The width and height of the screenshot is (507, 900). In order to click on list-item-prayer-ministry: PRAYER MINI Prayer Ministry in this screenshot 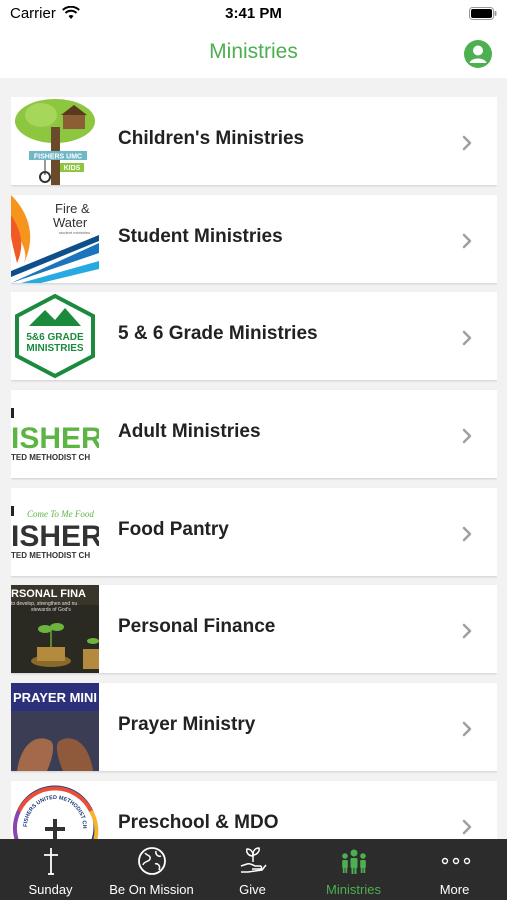, I will do `click(254, 727)`.